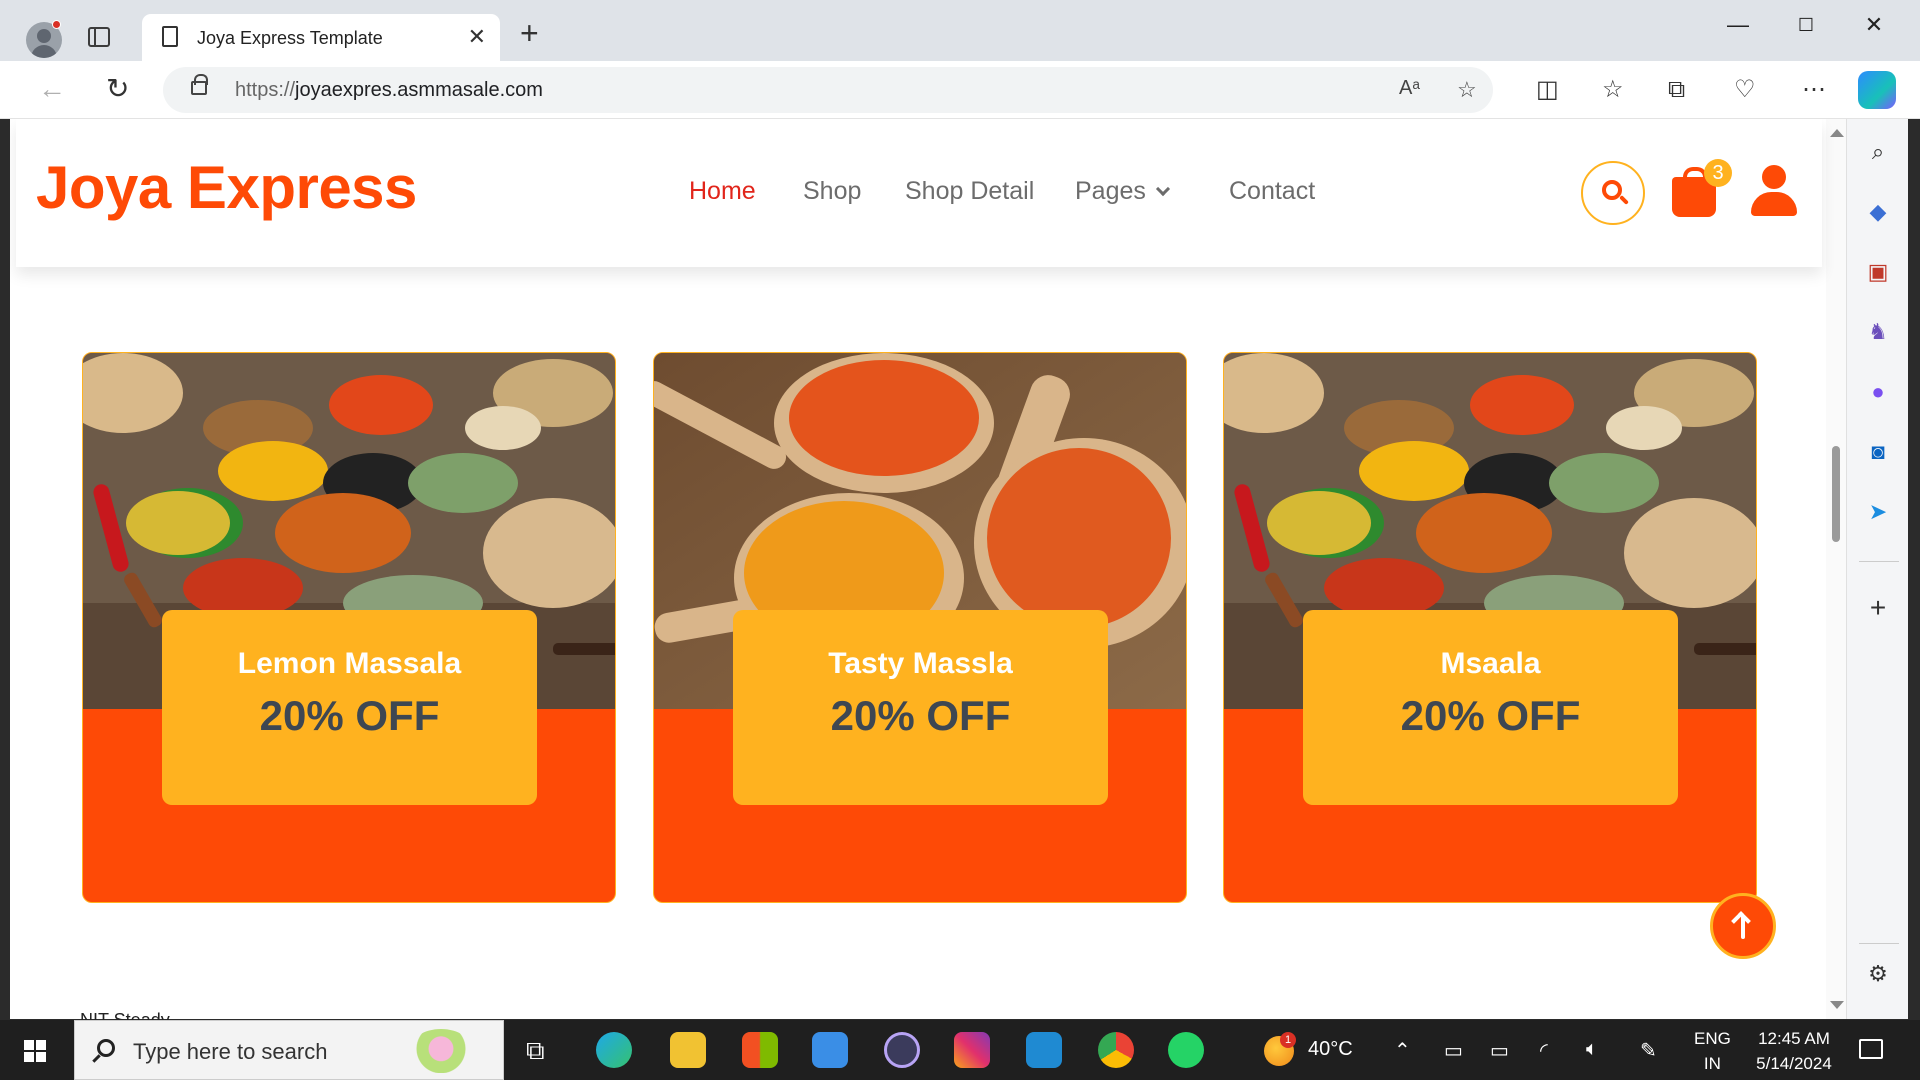 The height and width of the screenshot is (1080, 1920). What do you see at coordinates (1648, 1050) in the screenshot?
I see `pen-icon: ✎` at bounding box center [1648, 1050].